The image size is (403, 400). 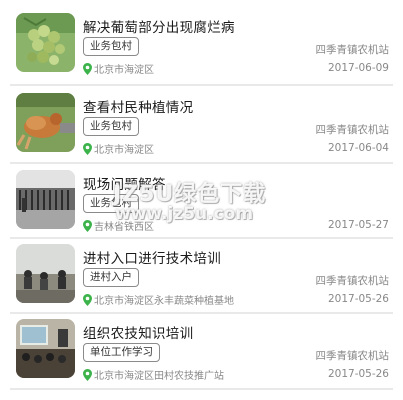 What do you see at coordinates (164, 301) in the screenshot?
I see `location-text: 北京市海淀区永丰蔬菜种植基地` at bounding box center [164, 301].